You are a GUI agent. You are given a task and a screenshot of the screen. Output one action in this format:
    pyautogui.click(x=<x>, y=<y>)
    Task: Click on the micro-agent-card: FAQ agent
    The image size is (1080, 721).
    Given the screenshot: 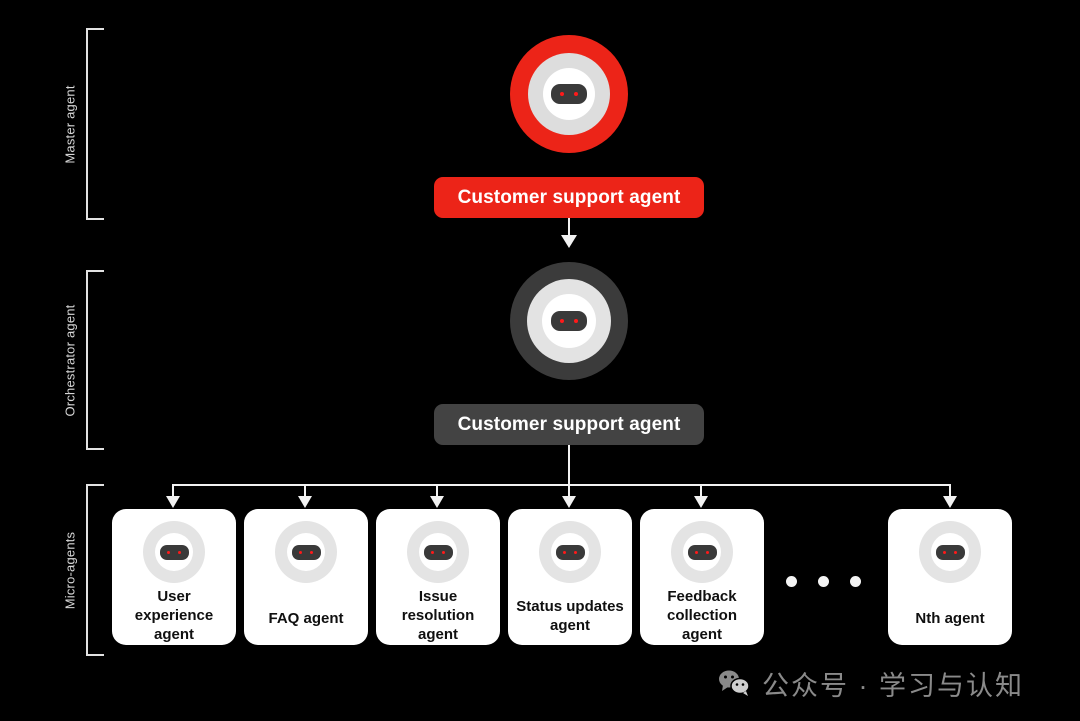 What is the action you would take?
    pyautogui.click(x=306, y=577)
    